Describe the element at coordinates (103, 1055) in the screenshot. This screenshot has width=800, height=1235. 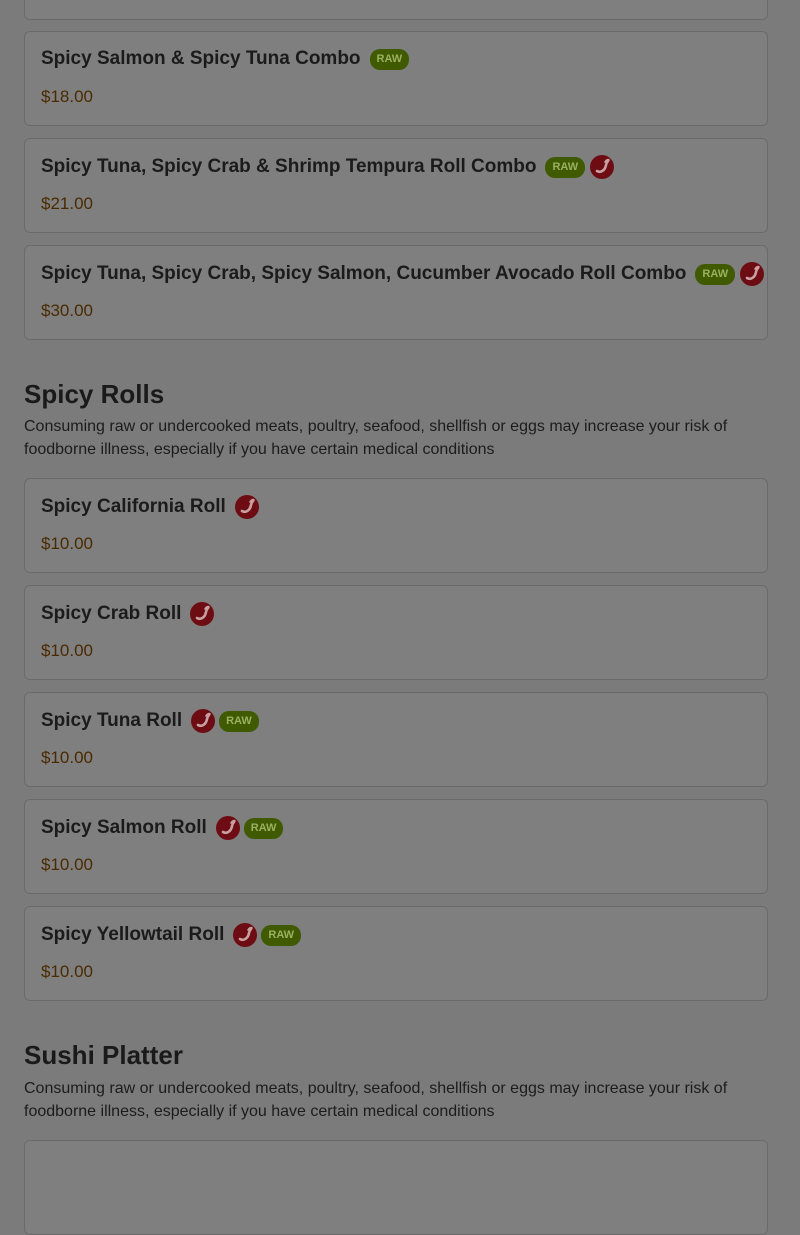
I see `section-title: Sushi Platter` at that location.